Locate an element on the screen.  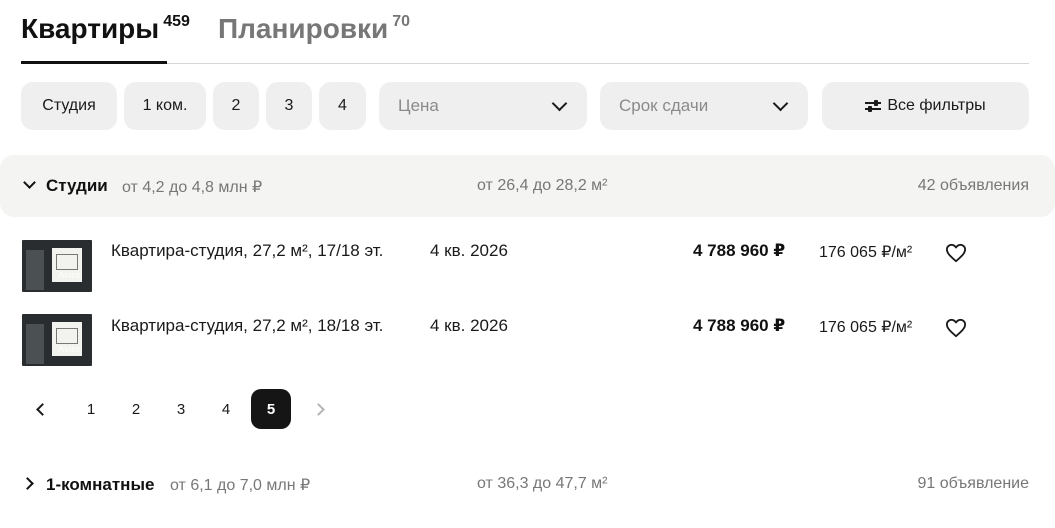
all-filters-button: Все фильтры is located at coordinates (925, 106).